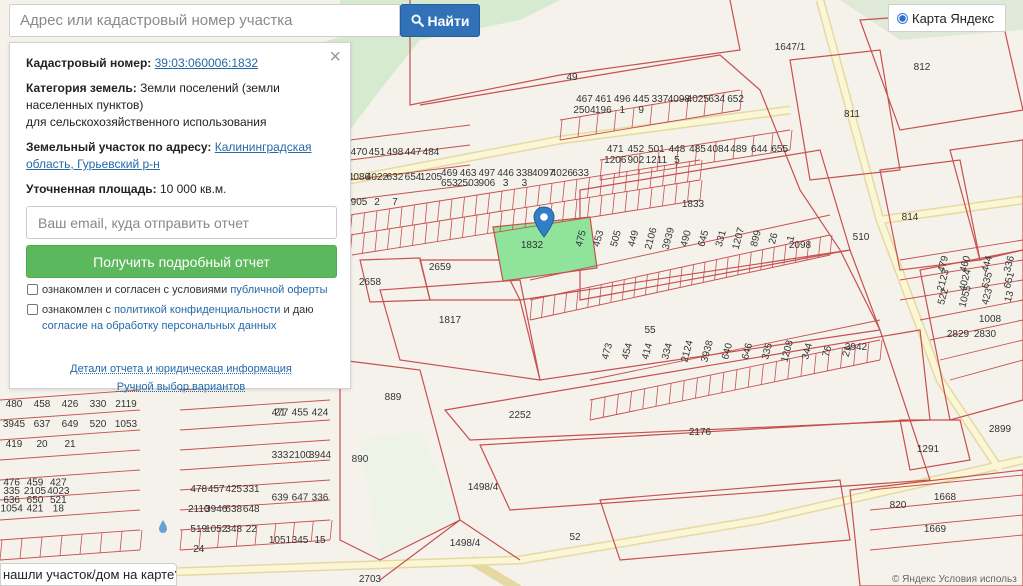 This screenshot has height=586, width=1023. What do you see at coordinates (575, 537) in the screenshot?
I see `parcel-number-label: 52` at bounding box center [575, 537].